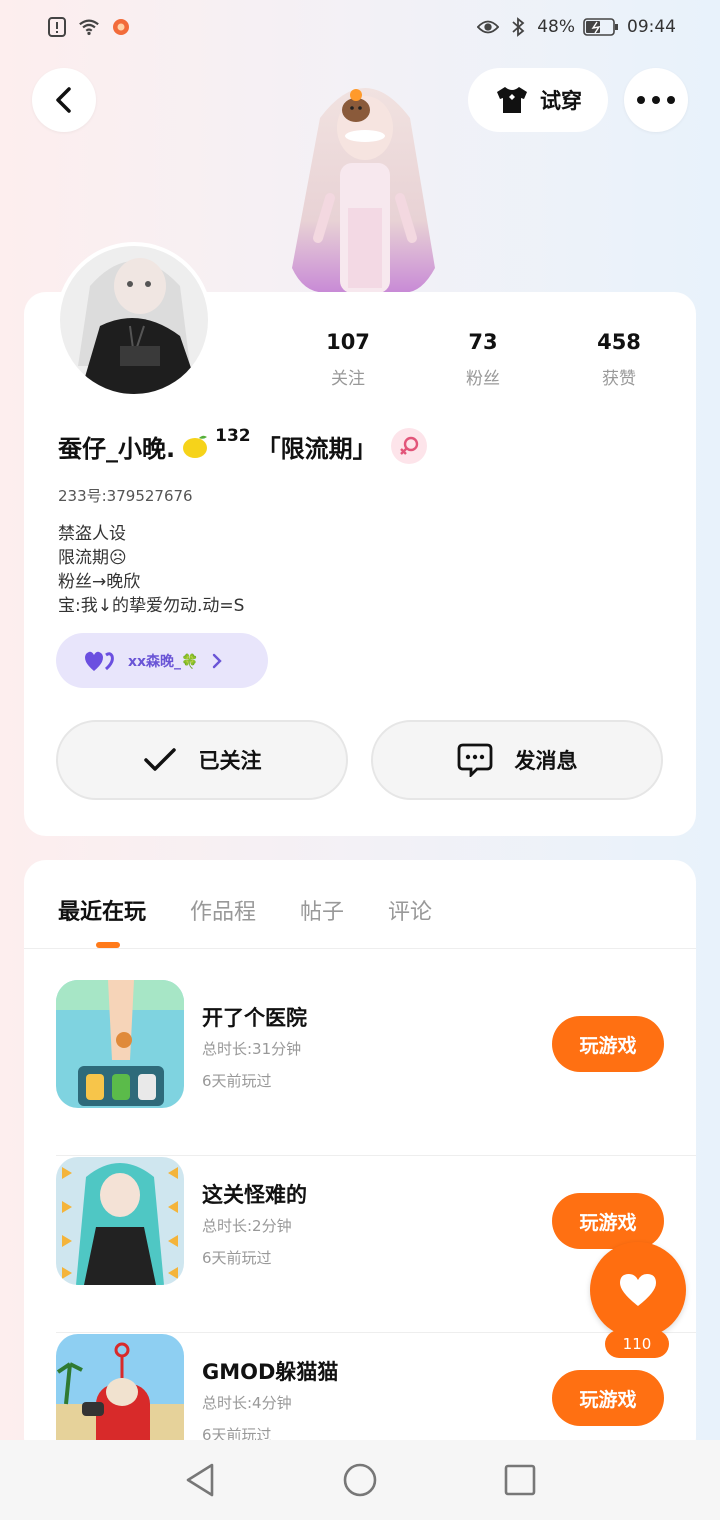 The image size is (720, 1520). I want to click on game-name: 开了个医院, so click(254, 1018).